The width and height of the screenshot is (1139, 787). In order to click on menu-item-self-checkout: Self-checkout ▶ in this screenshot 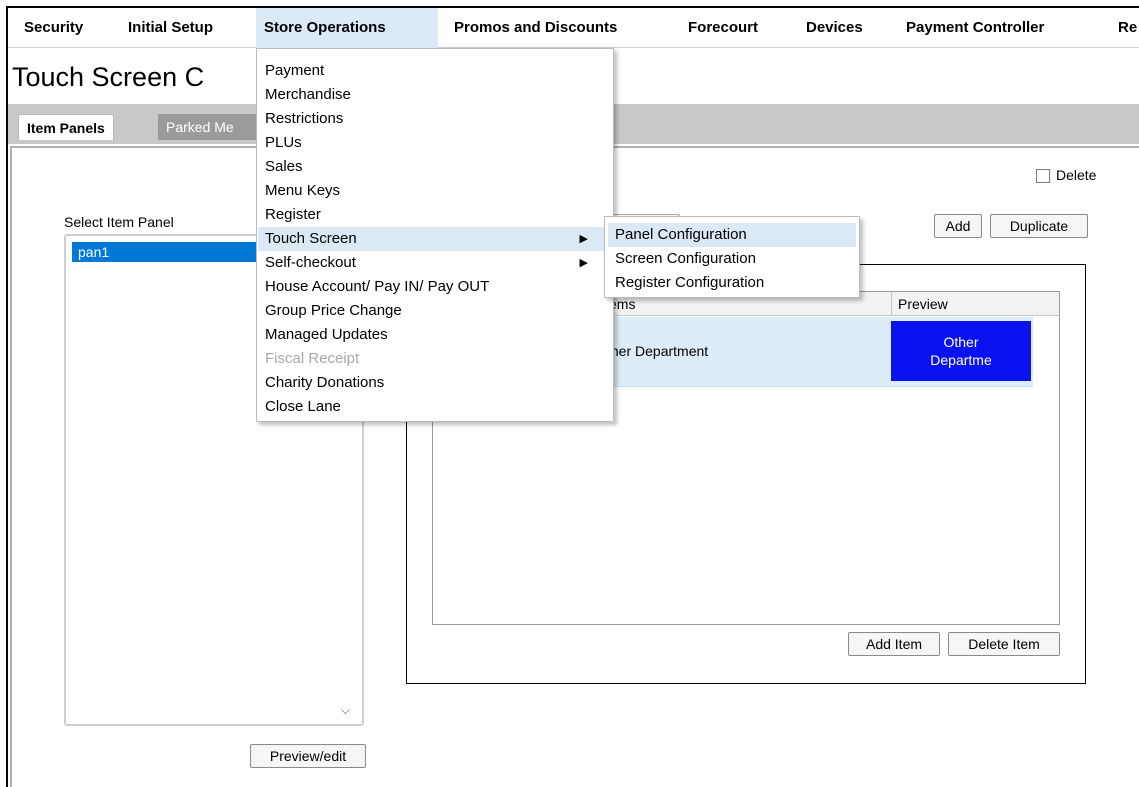, I will do `click(435, 263)`.